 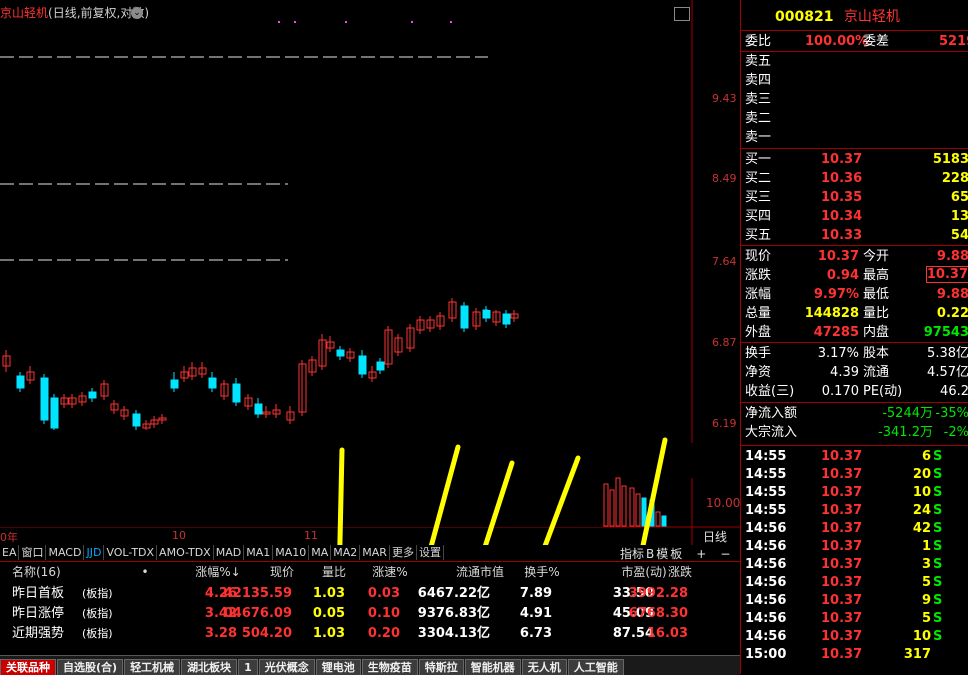 What do you see at coordinates (74, 12) in the screenshot?
I see `chart-title: 京山轻机(日线,前复权,对数)` at bounding box center [74, 12].